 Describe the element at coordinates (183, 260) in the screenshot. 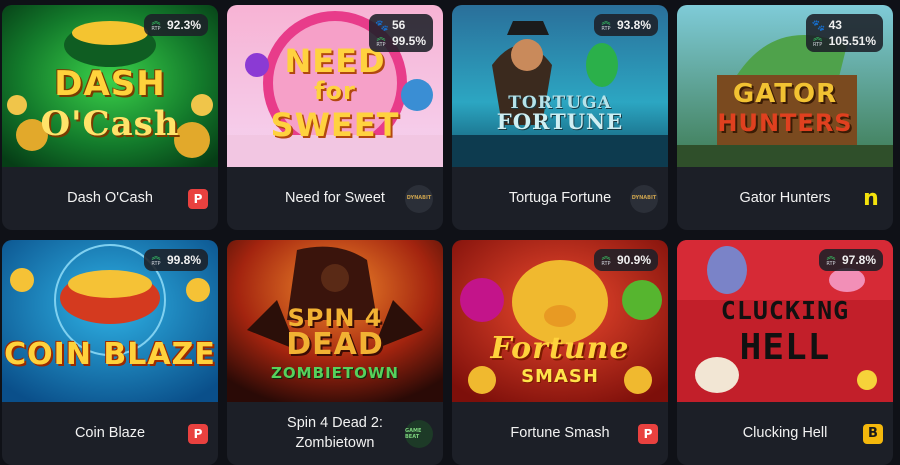

I see `rtp-value: 99.8%` at that location.